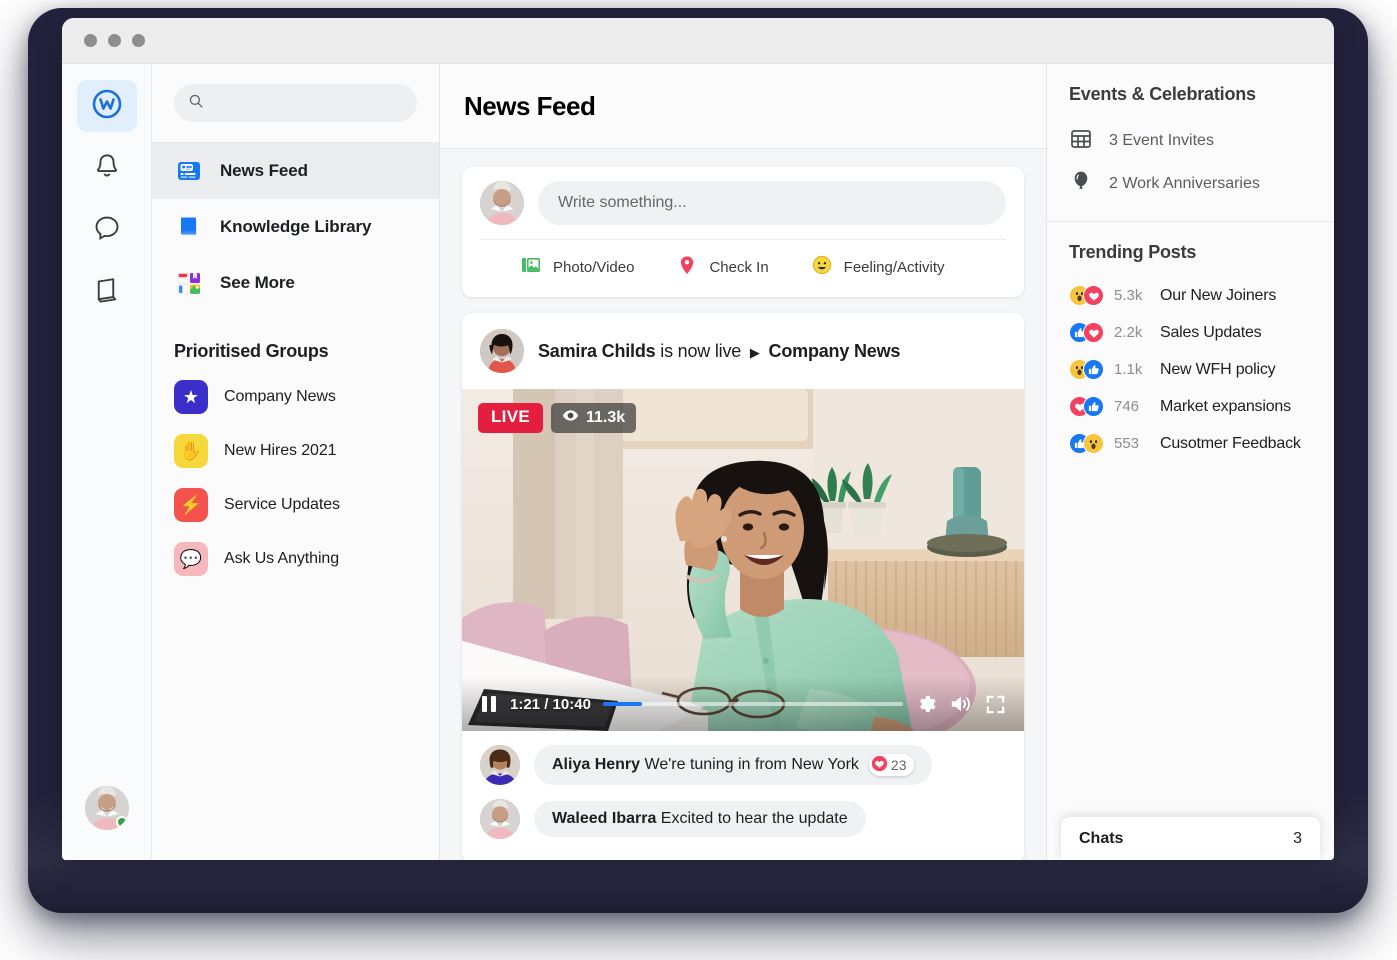 The width and height of the screenshot is (1397, 960). Describe the element at coordinates (264, 170) in the screenshot. I see `sidebar-item-label: News Feed` at that location.